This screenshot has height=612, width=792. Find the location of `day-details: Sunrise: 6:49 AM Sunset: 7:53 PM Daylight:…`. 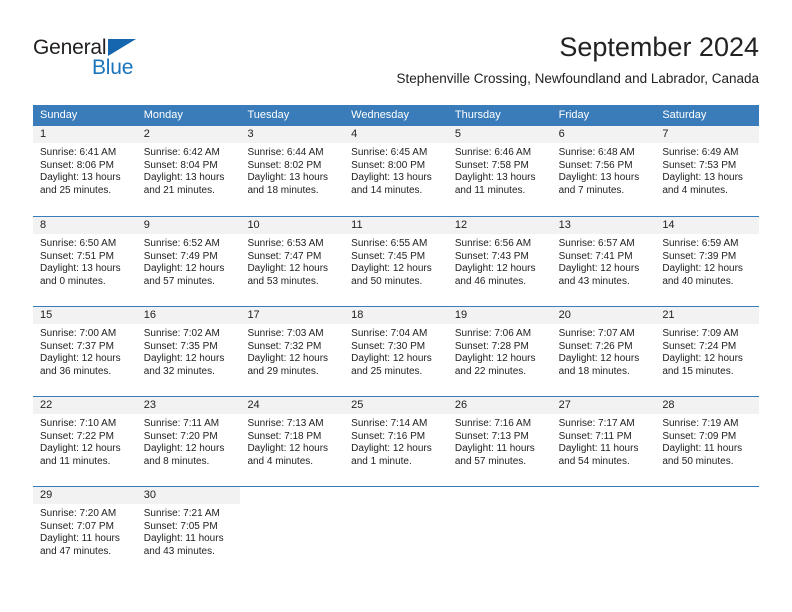

day-details: Sunrise: 6:49 AM Sunset: 7:53 PM Daylight:… is located at coordinates (707, 170).